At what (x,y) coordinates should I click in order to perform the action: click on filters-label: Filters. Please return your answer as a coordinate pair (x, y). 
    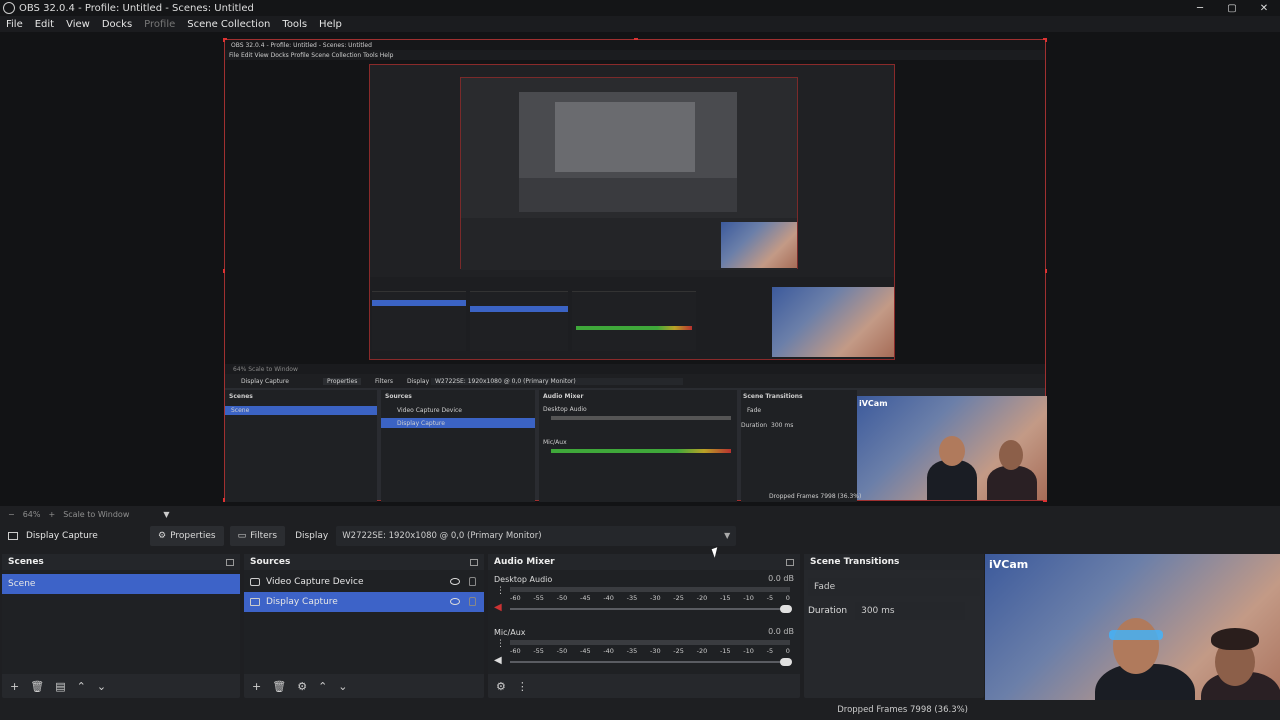
    Looking at the image, I should click on (264, 536).